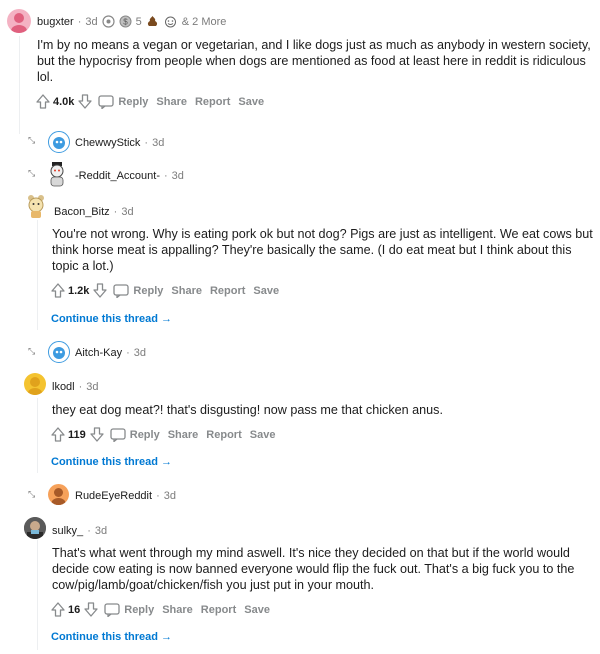 The height and width of the screenshot is (654, 600). I want to click on comment-header: ChewwyStick · 3d, so click(119, 143).